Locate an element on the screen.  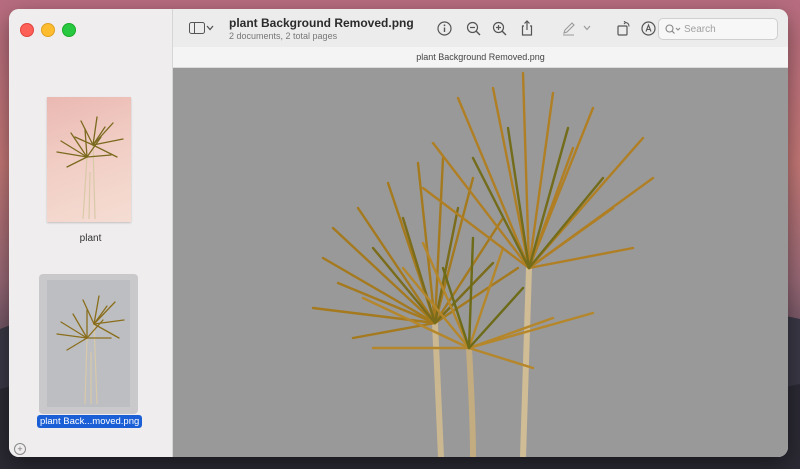
info-icon is located at coordinates (444, 28).